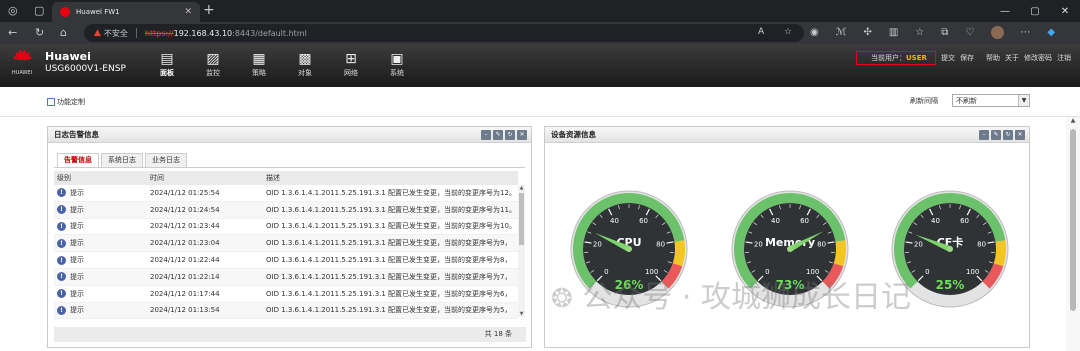 Image resolution: width=1080 pixels, height=351 pixels. Describe the element at coordinates (944, 32) in the screenshot. I see `collections-icon: ⧉` at that location.